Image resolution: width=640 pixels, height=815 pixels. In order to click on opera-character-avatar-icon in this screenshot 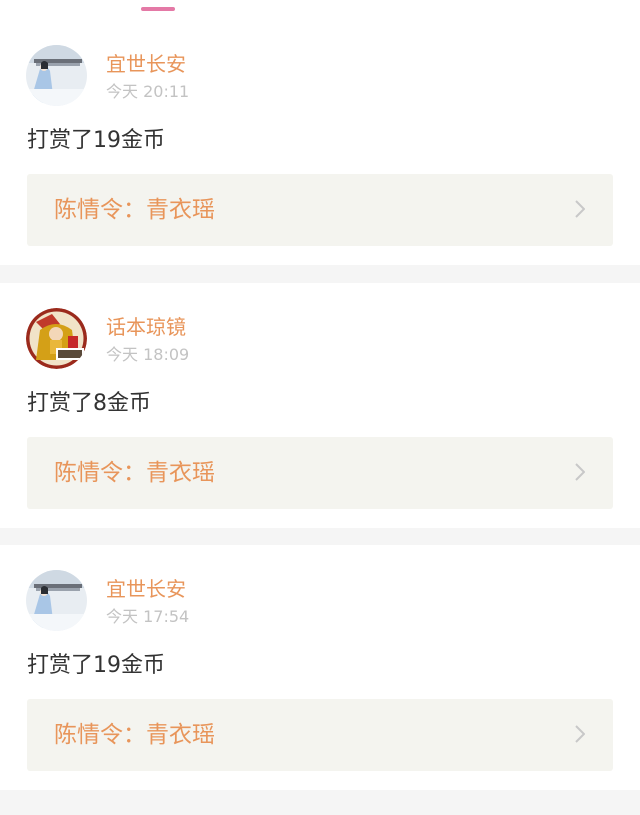, I will do `click(56, 338)`.